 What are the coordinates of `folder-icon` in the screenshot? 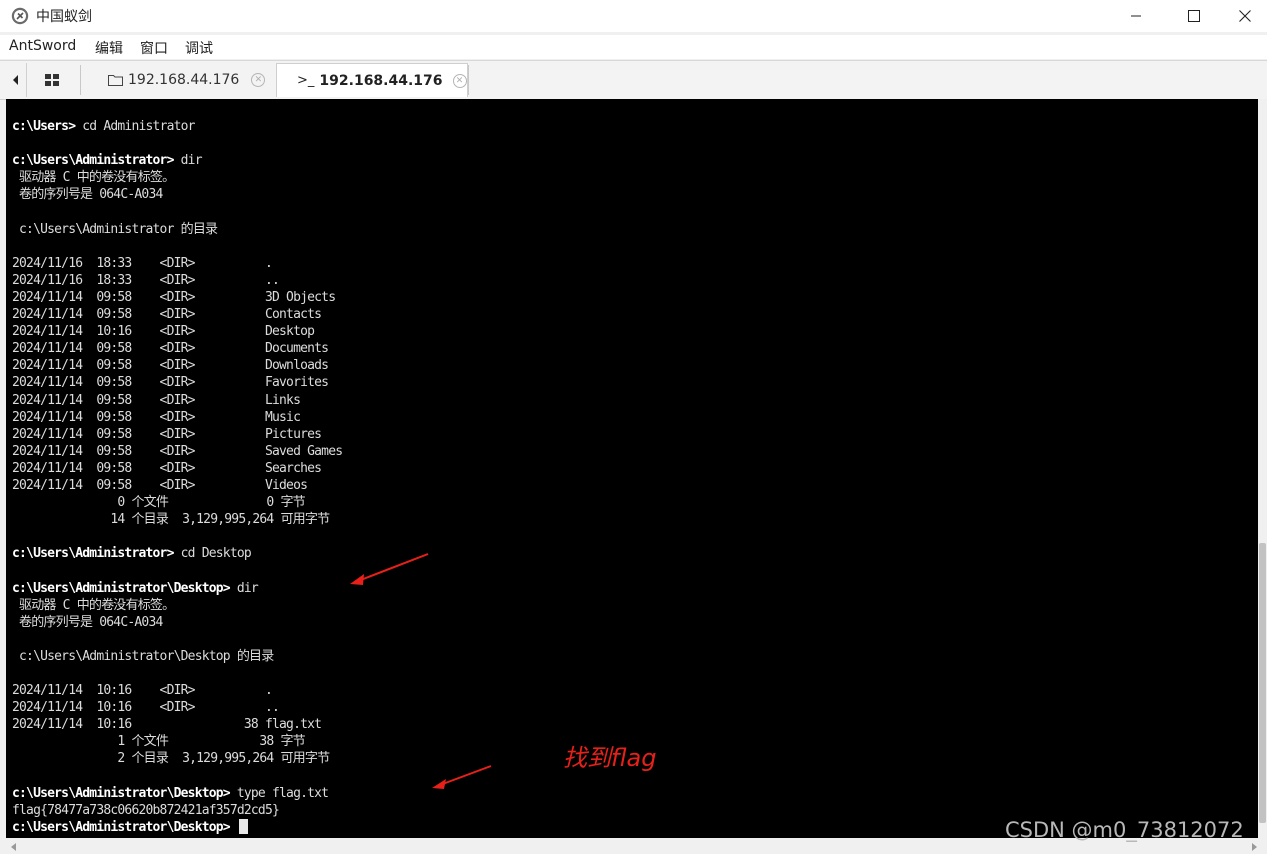 It's located at (115, 80).